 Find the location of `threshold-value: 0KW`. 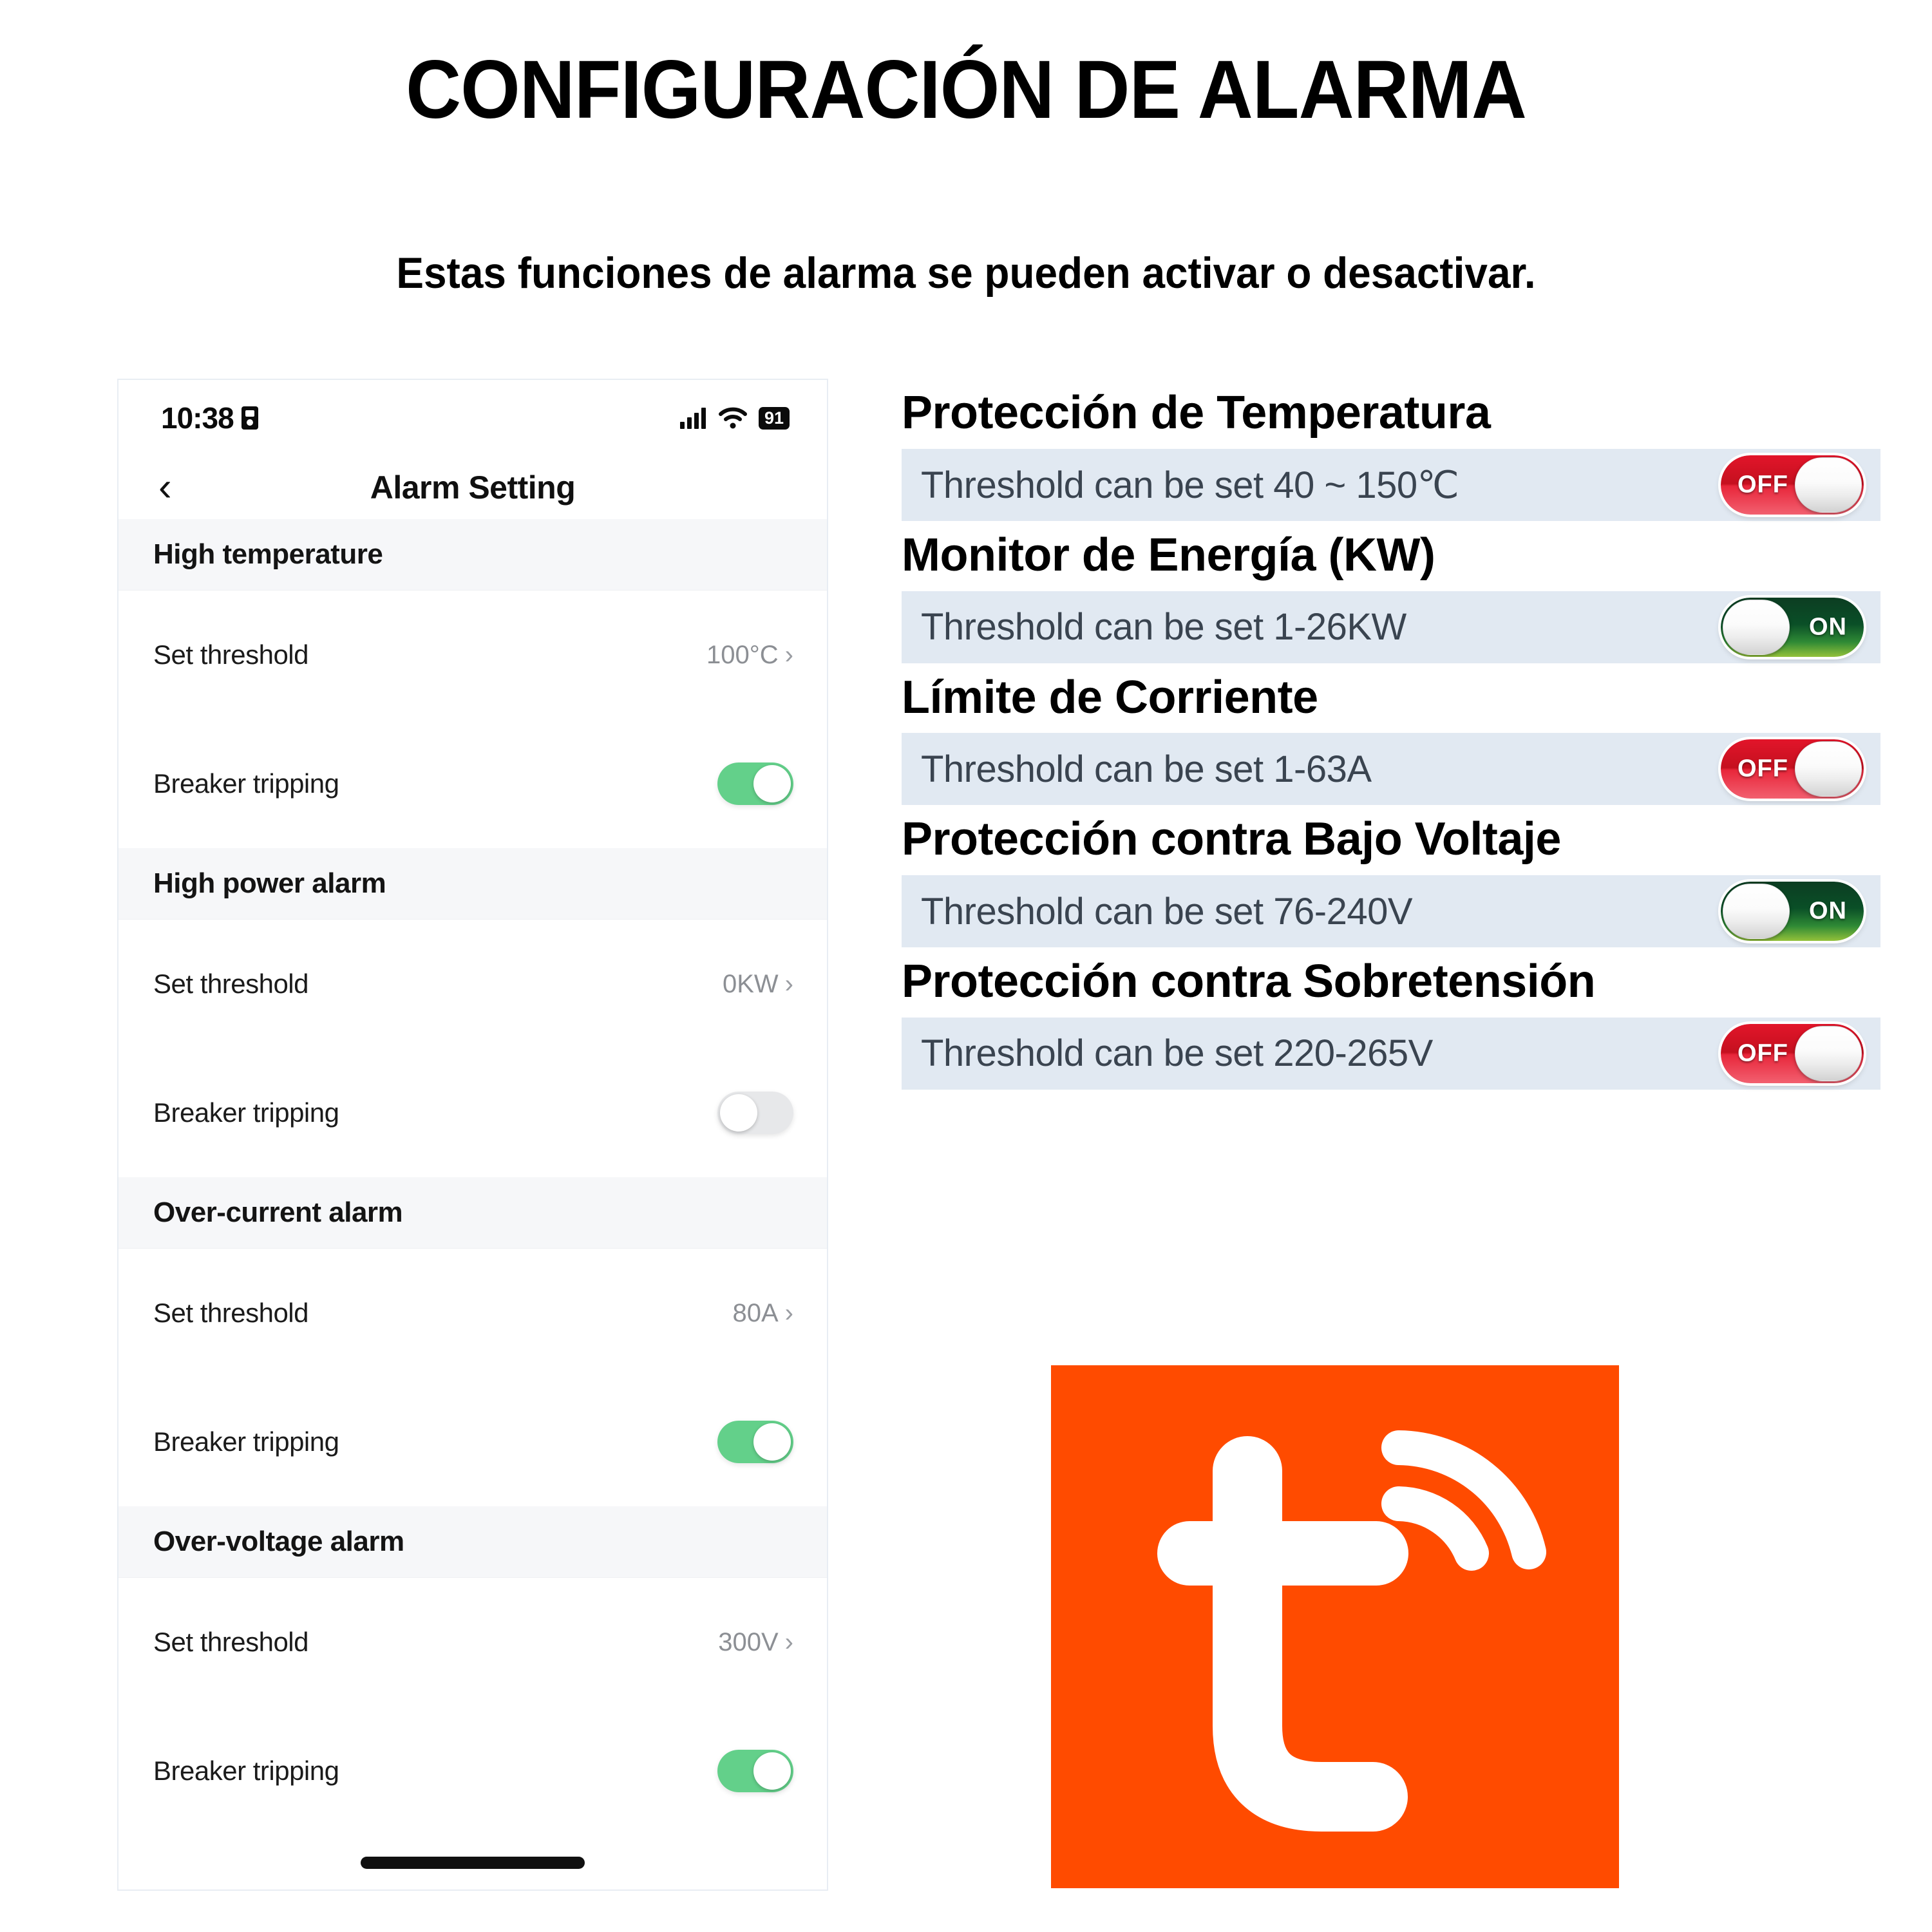

threshold-value: 0KW is located at coordinates (750, 983).